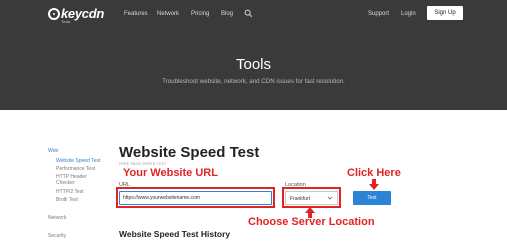 The height and width of the screenshot is (245, 507). Describe the element at coordinates (54, 14) in the screenshot. I see `keycdn-logo-icon` at that location.